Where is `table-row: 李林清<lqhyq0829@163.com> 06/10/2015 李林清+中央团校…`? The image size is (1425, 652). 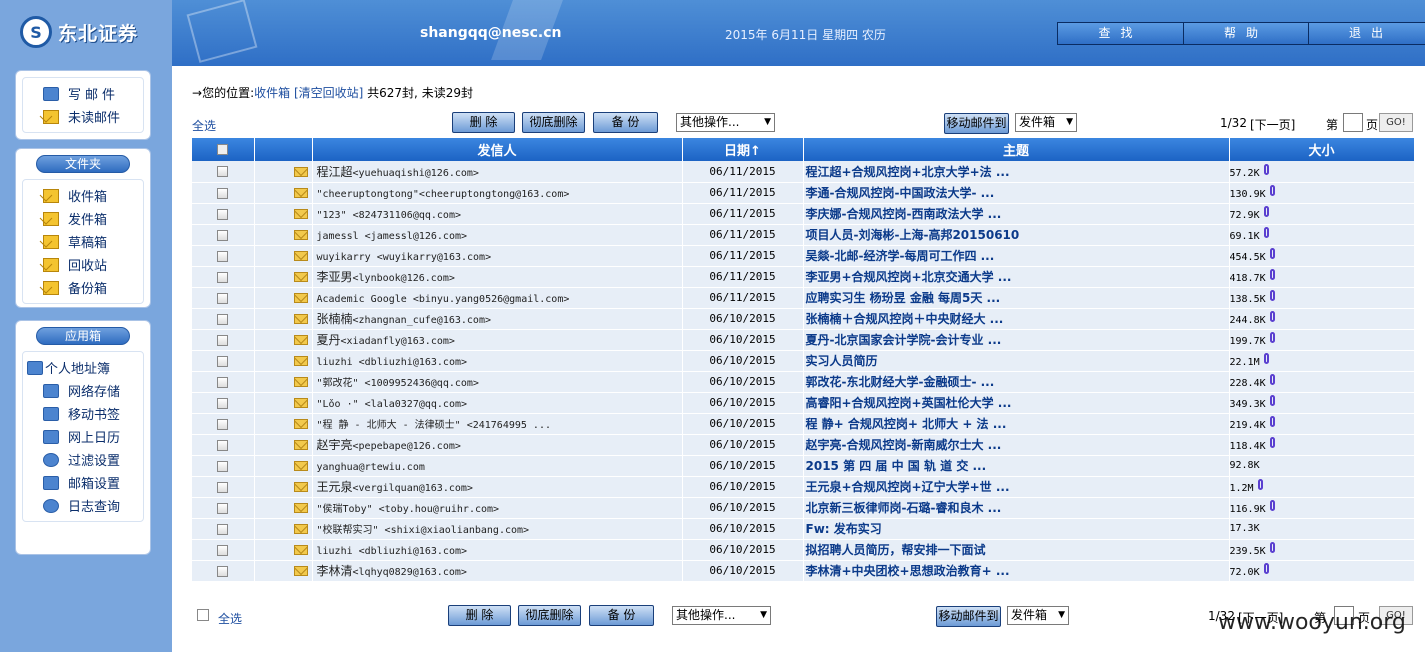
table-row: 李林清<lqhyq0829@163.com> 06/10/2015 李林清+中央团校… is located at coordinates (803, 571).